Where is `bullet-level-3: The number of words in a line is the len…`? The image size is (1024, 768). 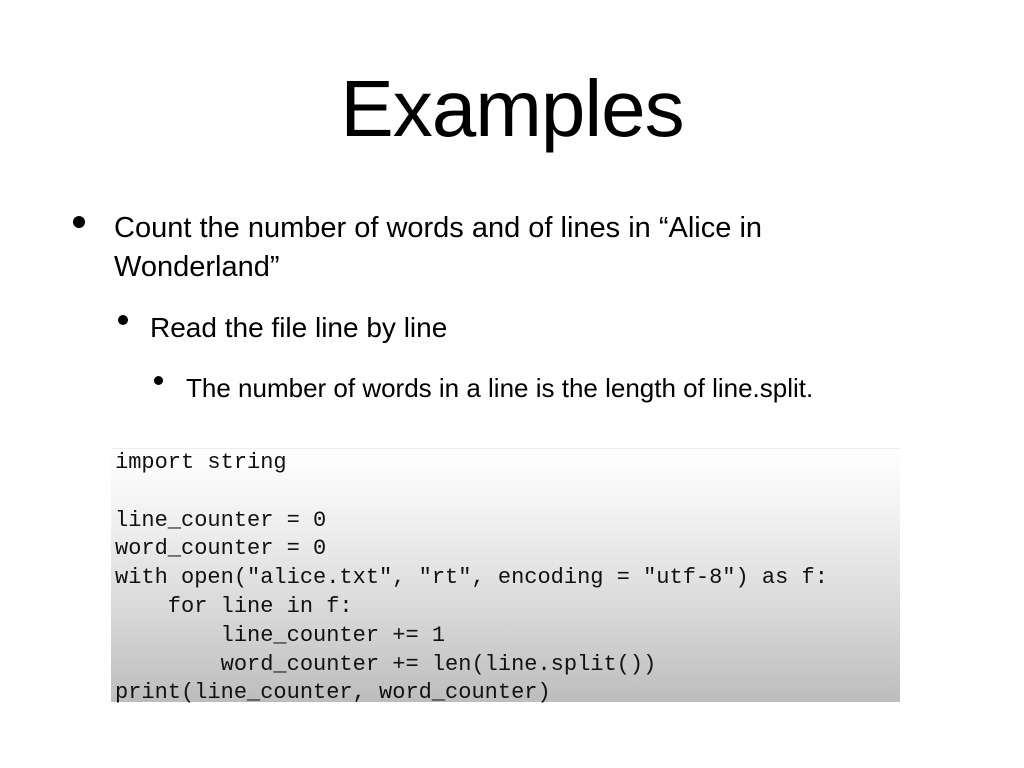
bullet-level-3: The number of words in a line is the len… is located at coordinates (500, 388).